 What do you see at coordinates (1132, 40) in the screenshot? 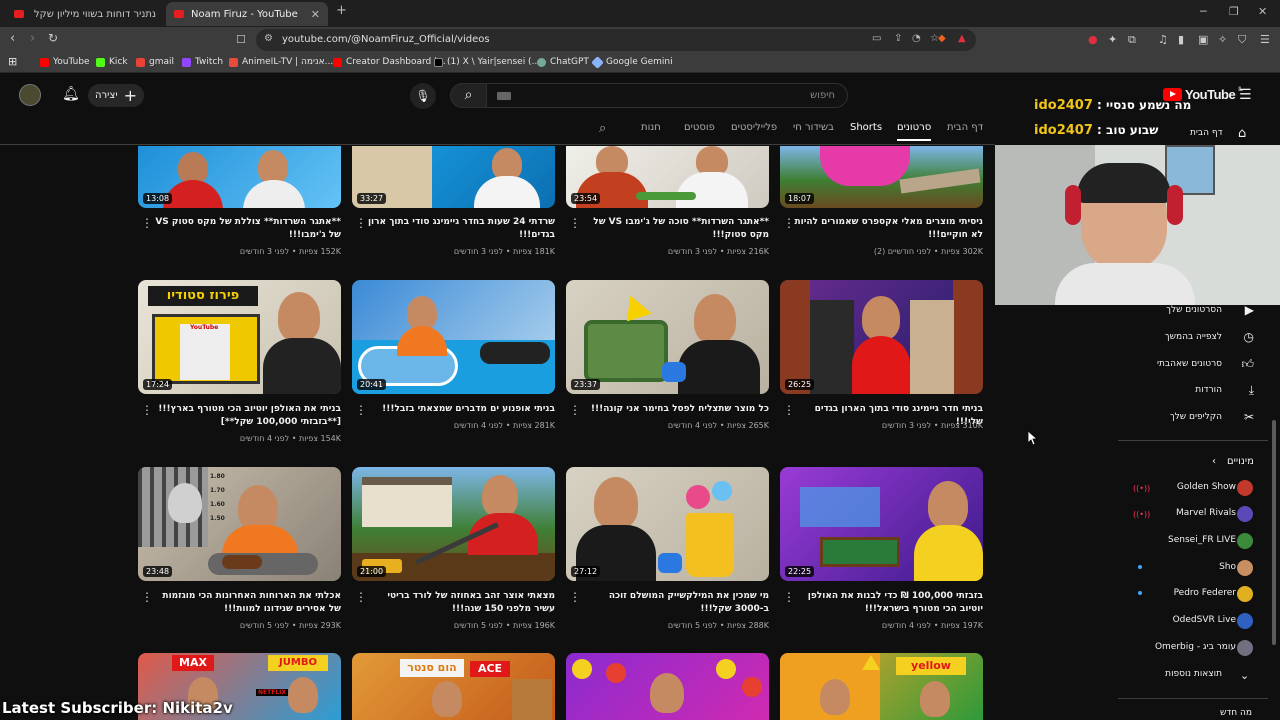
I see `screenshot-icon: ⧉` at bounding box center [1132, 40].